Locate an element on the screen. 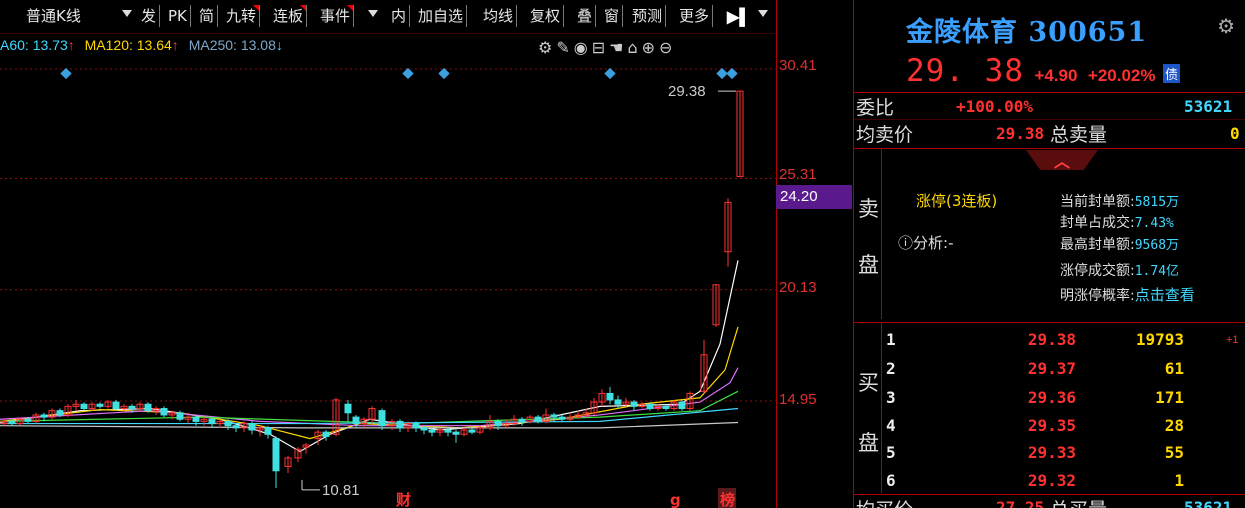 The width and height of the screenshot is (1245, 508). total-sell-label: 总卖量 is located at coordinates (1079, 135).